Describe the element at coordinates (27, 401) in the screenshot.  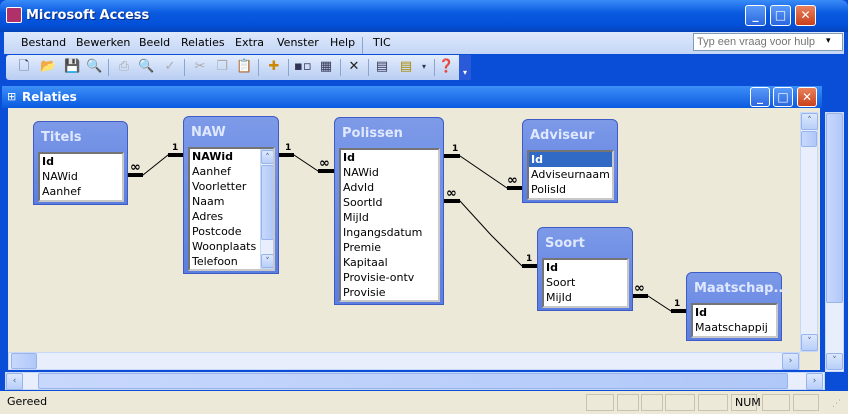
I see `status-text: Gereed` at that location.